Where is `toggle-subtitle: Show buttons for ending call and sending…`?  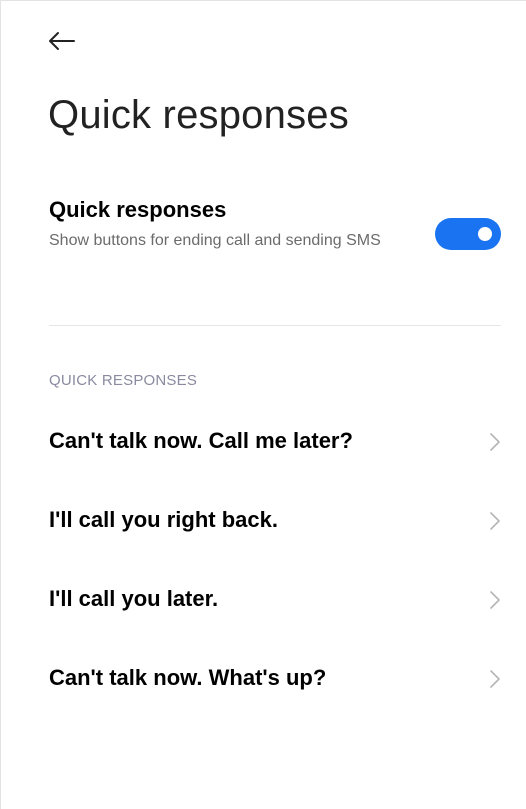
toggle-subtitle: Show buttons for ending call and sending… is located at coordinates (215, 240).